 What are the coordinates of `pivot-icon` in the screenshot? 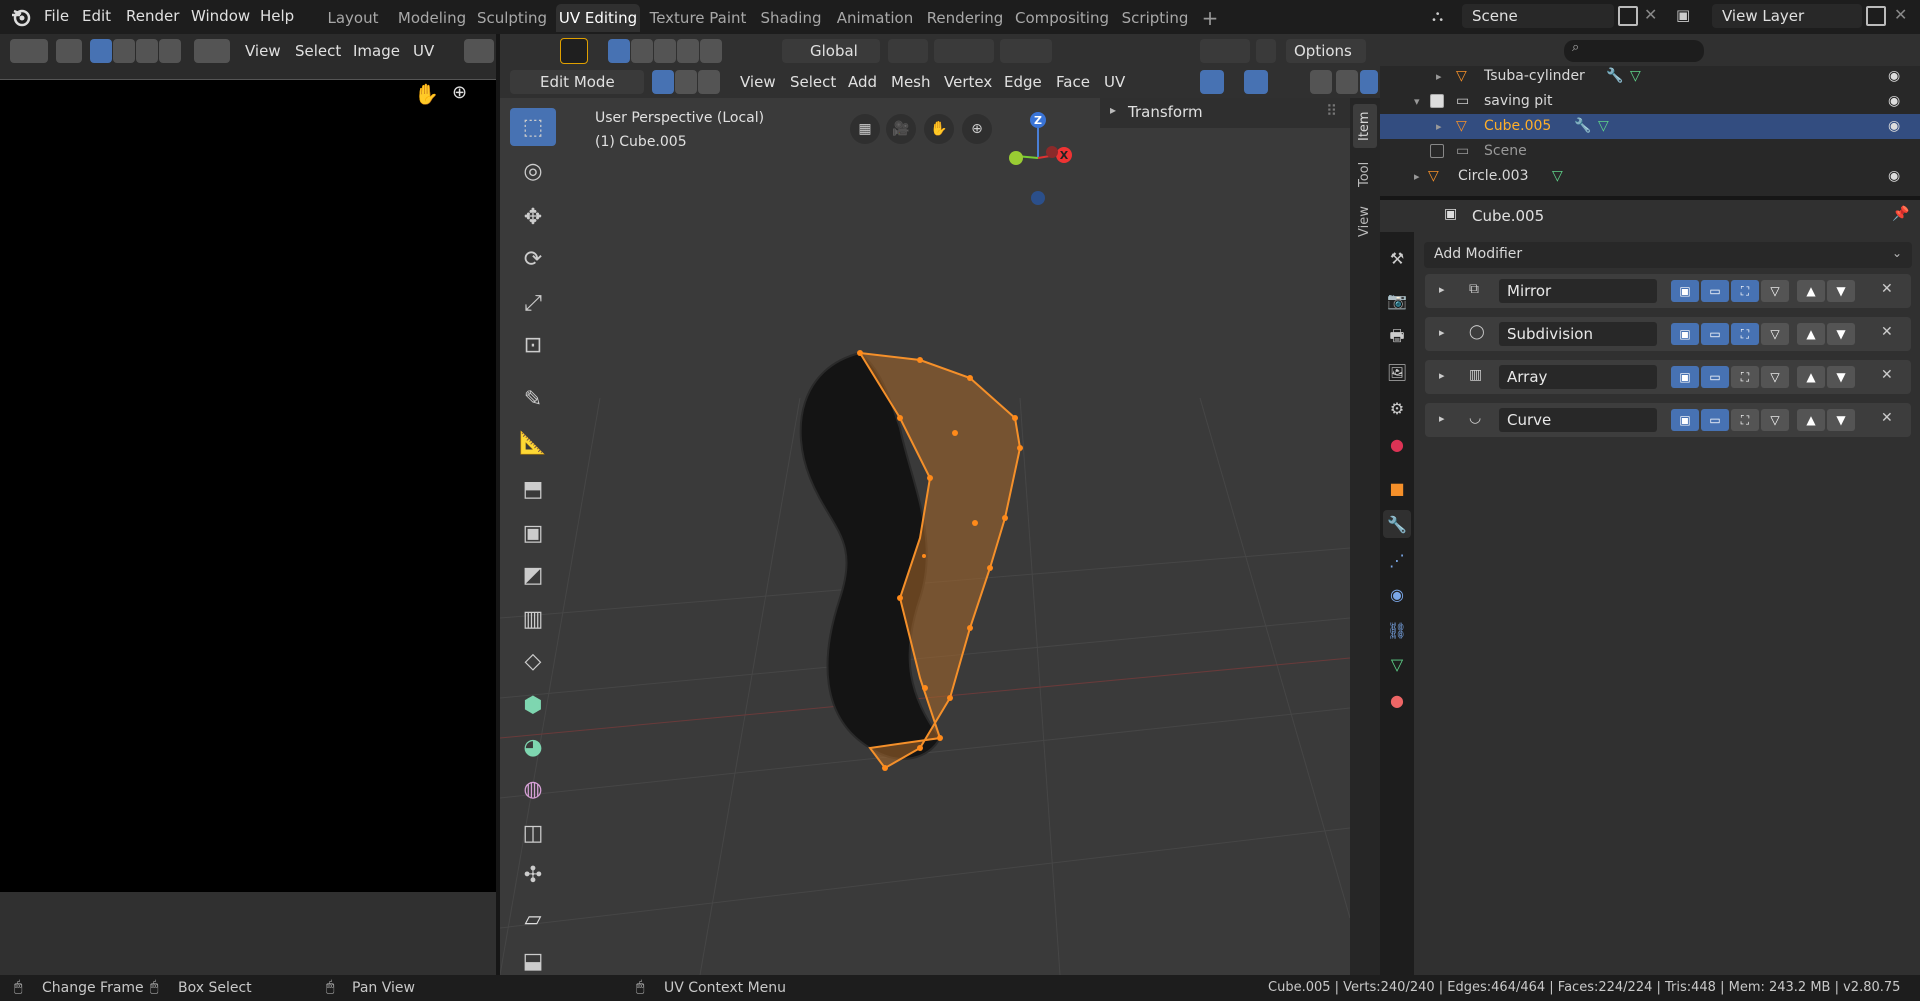 It's located at (479, 51).